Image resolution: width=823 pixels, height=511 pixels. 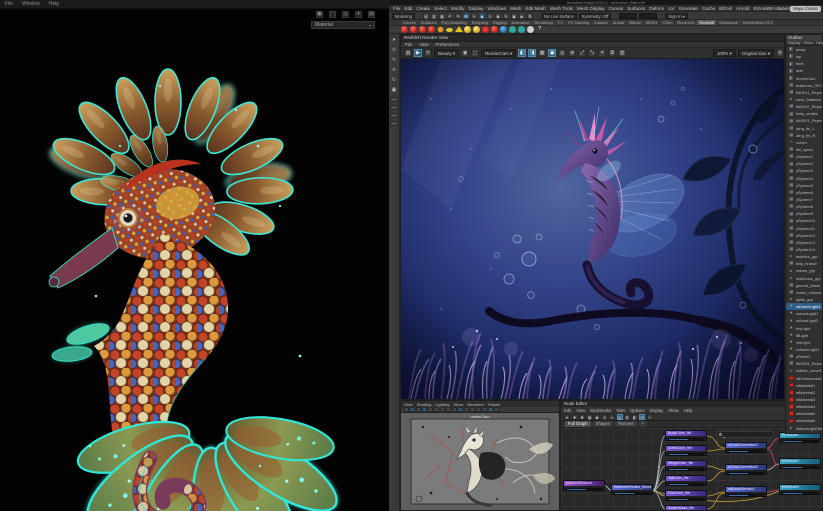 I want to click on viewport-menu-item: Renderer, so click(x=475, y=404).